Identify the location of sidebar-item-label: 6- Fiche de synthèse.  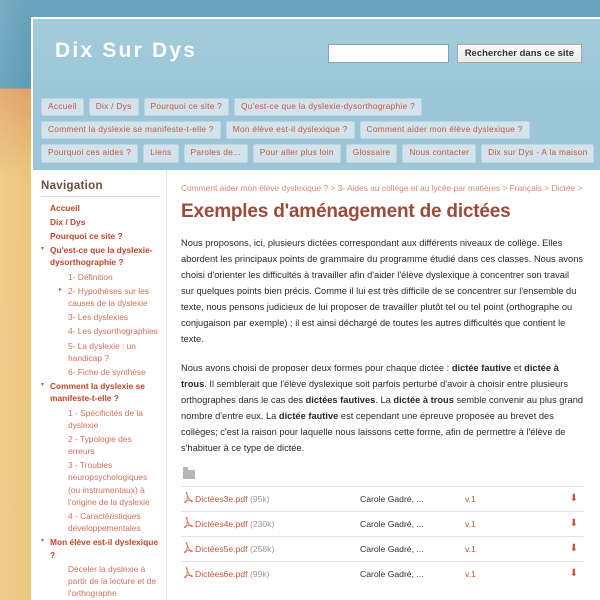
(107, 371).